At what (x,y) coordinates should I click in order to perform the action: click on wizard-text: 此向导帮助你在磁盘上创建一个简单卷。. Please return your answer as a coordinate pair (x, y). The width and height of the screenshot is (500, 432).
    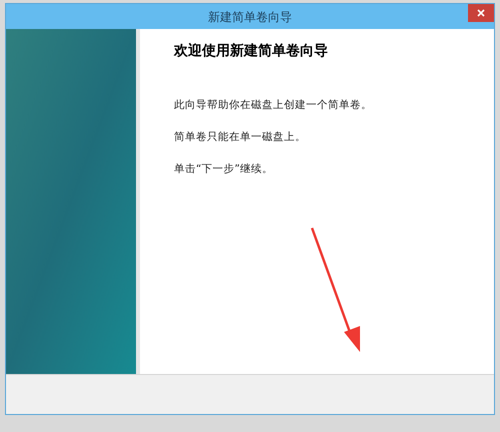
    Looking at the image, I should click on (273, 105).